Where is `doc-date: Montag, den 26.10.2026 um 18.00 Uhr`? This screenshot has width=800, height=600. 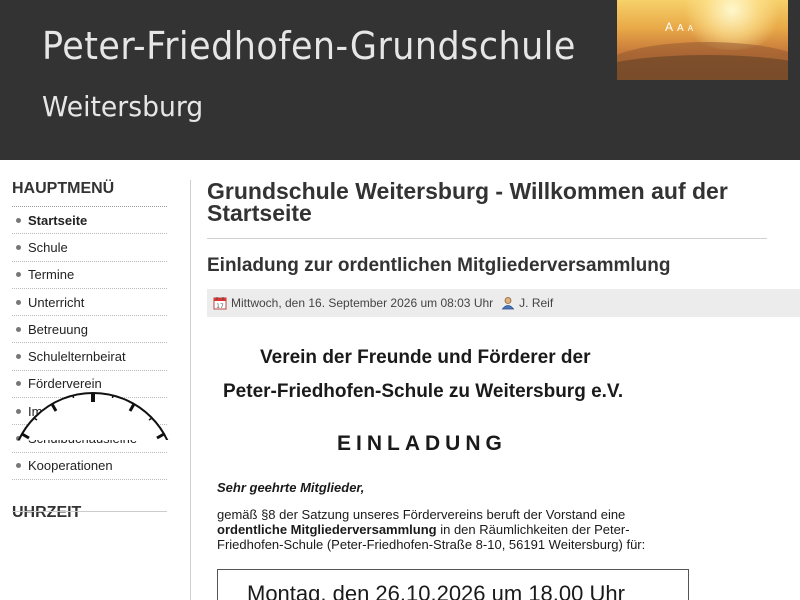 doc-date: Montag, den 26.10.2026 um 18.00 Uhr is located at coordinates (436, 590).